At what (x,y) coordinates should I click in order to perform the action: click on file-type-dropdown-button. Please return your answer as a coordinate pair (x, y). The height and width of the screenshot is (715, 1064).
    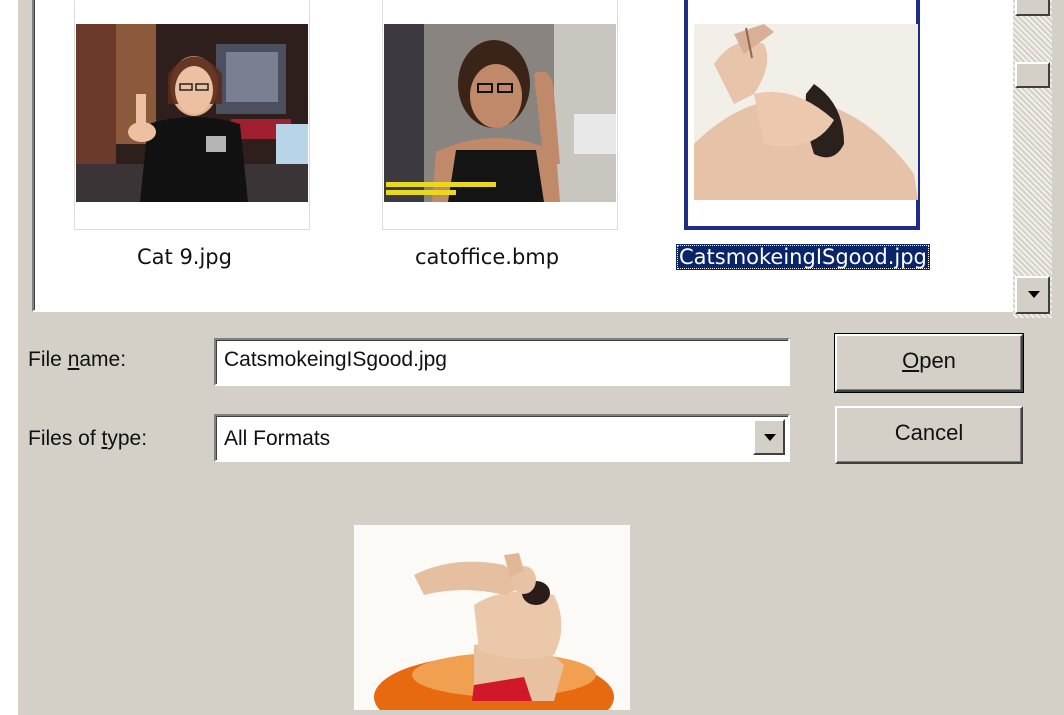
    Looking at the image, I should click on (769, 437).